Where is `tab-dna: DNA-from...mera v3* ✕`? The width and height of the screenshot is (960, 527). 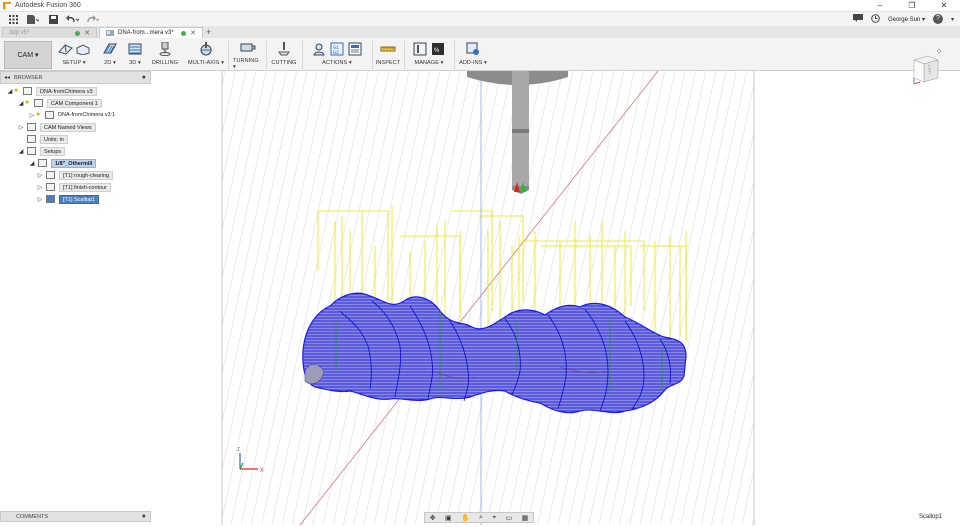 tab-dna: DNA-from...mera v3* ✕ is located at coordinates (151, 32).